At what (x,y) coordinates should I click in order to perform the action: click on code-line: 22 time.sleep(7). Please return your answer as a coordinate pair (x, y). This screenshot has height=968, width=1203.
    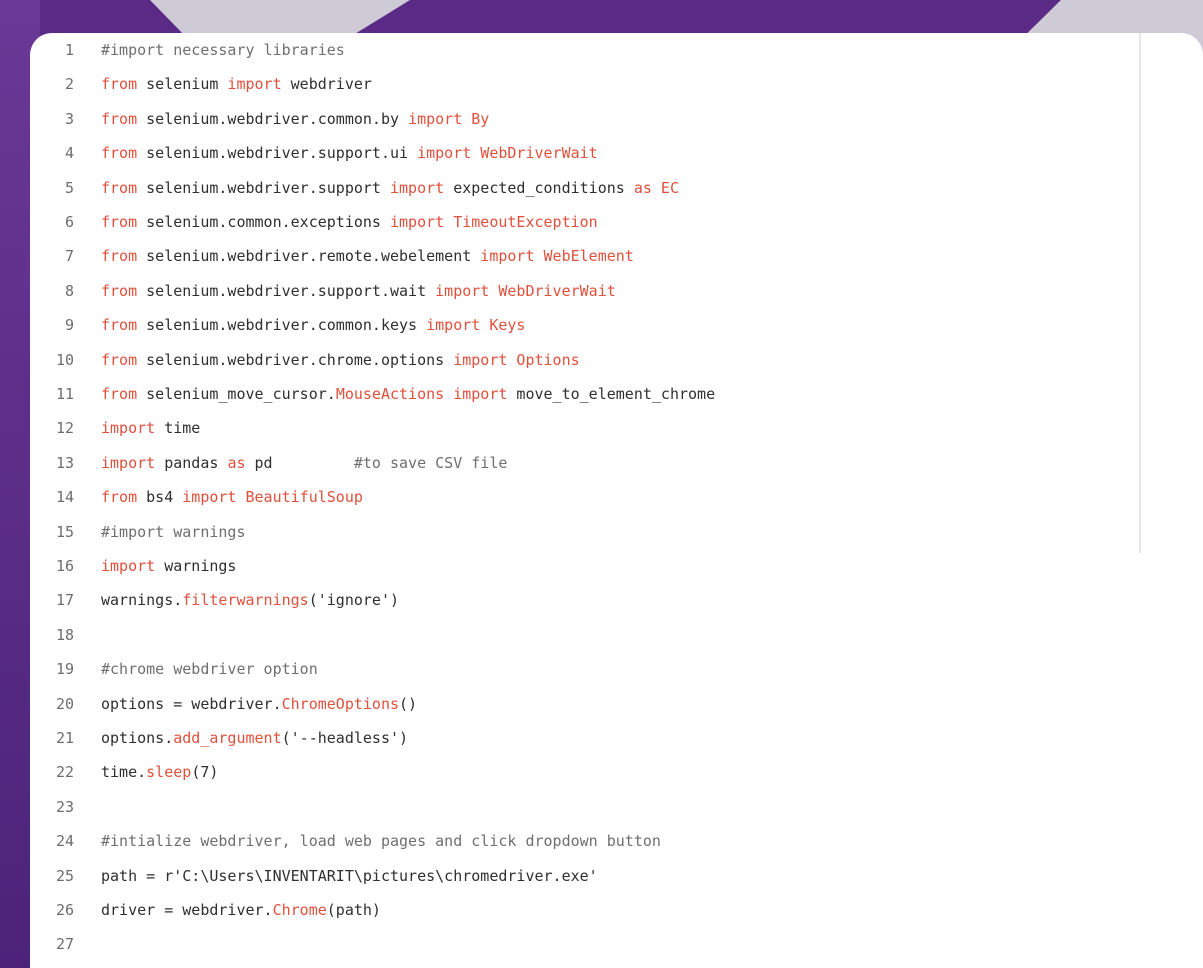
    Looking at the image, I should click on (616, 772).